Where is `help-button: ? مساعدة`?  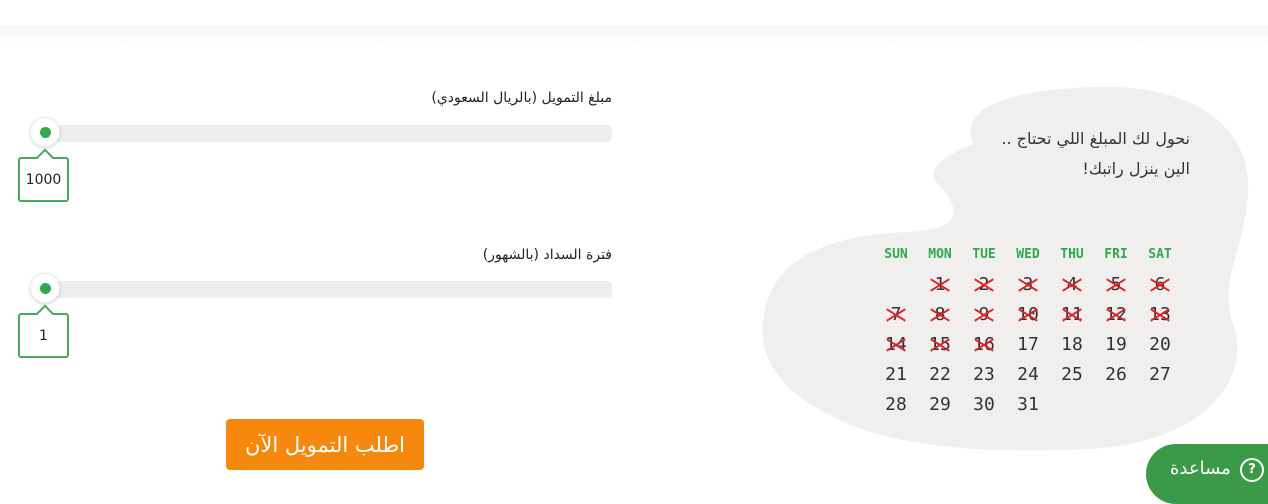 help-button: ? مساعدة is located at coordinates (1207, 474).